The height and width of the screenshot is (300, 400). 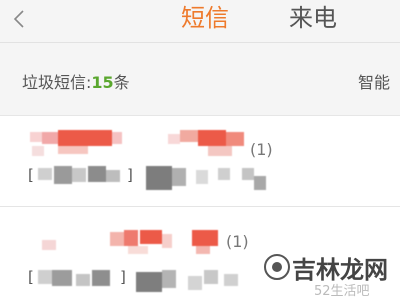 I want to click on spam-count-label: 垃圾短信:15条, so click(x=76, y=81).